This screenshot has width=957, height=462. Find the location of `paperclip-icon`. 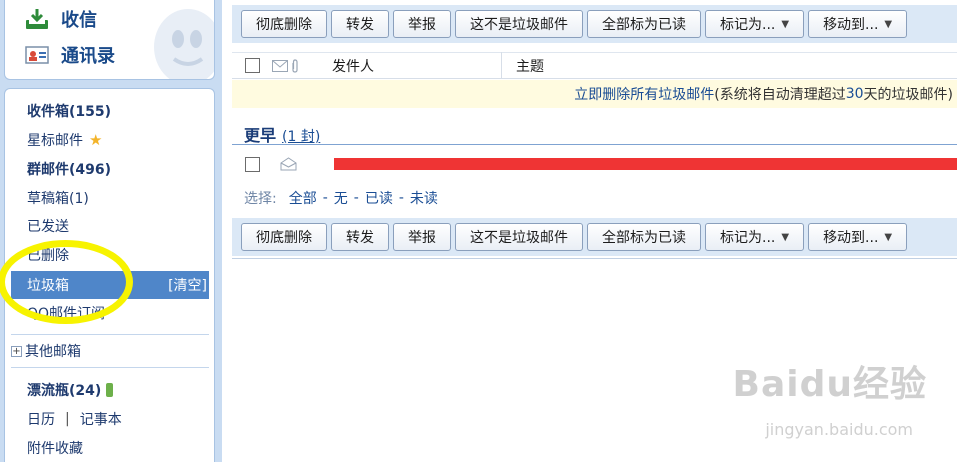

paperclip-icon is located at coordinates (295, 65).